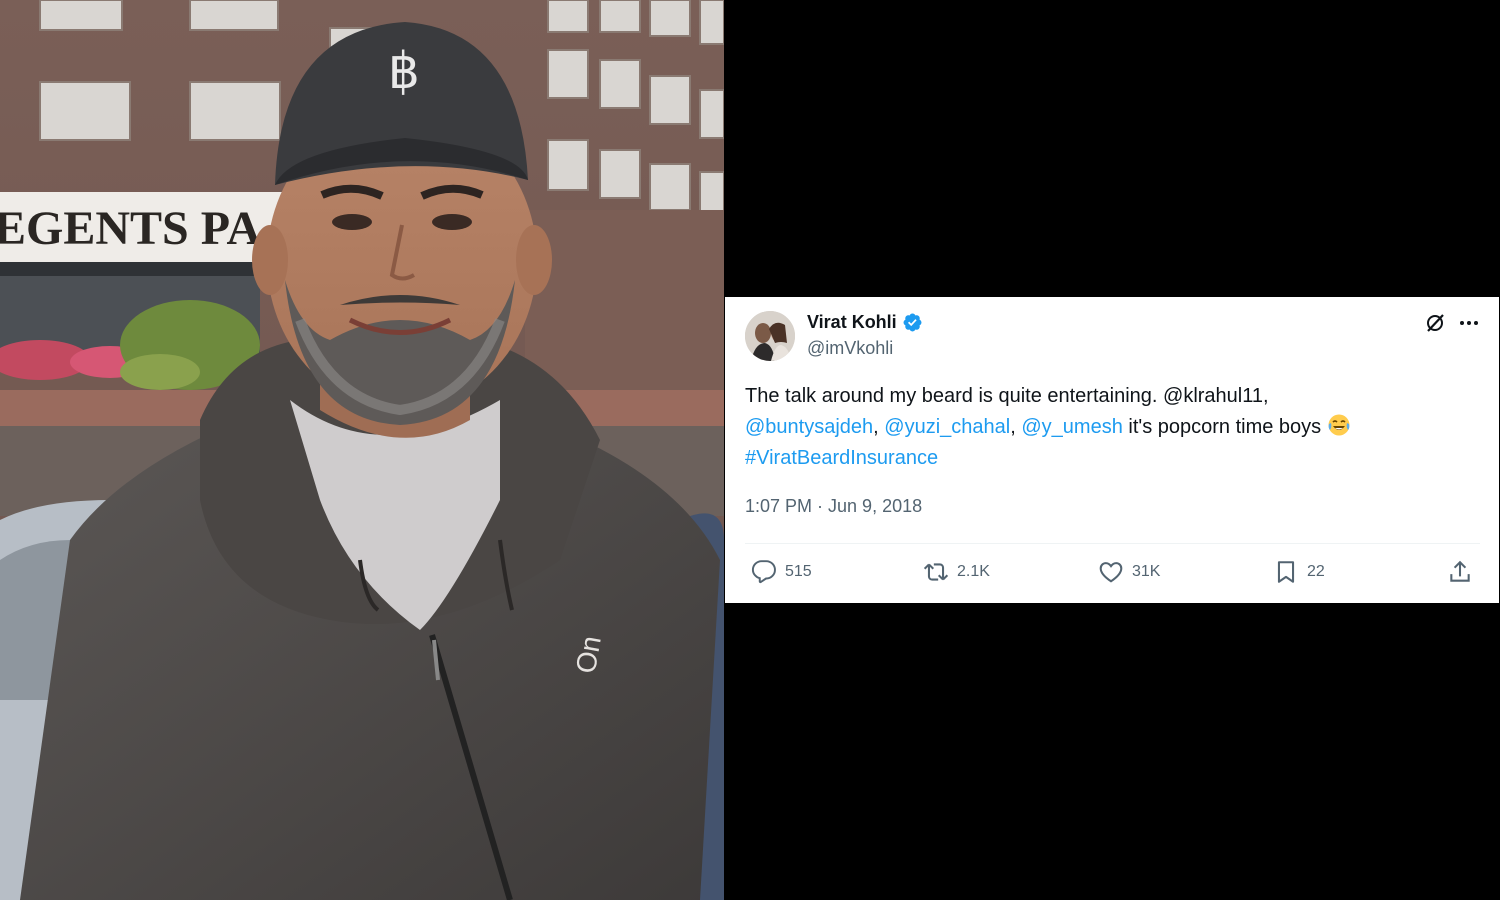 This screenshot has height=900, width=1500. I want to click on share-icon, so click(1460, 571).